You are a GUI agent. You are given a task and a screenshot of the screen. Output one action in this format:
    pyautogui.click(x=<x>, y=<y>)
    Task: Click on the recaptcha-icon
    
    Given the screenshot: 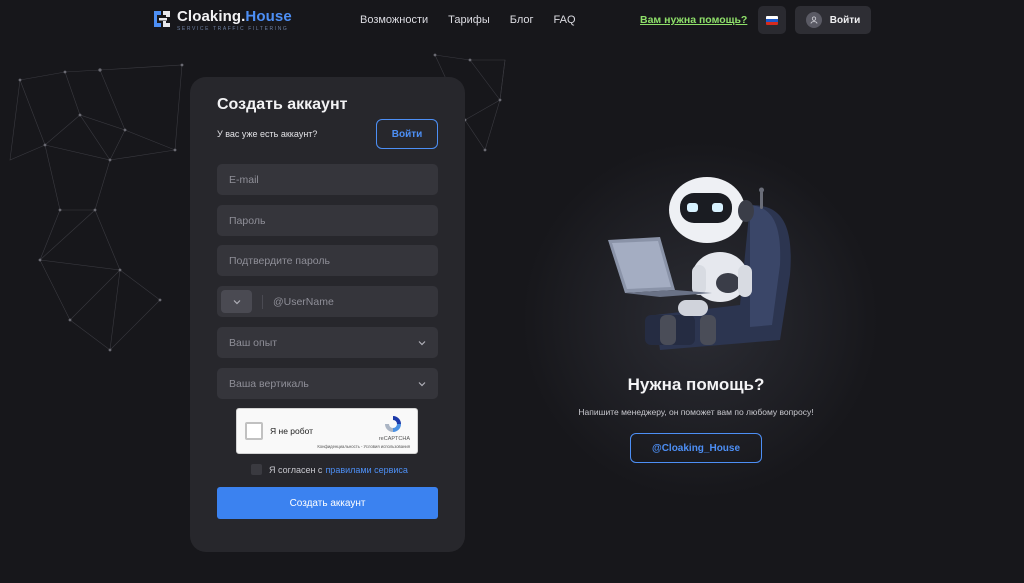 What is the action you would take?
    pyautogui.click(x=393, y=424)
    